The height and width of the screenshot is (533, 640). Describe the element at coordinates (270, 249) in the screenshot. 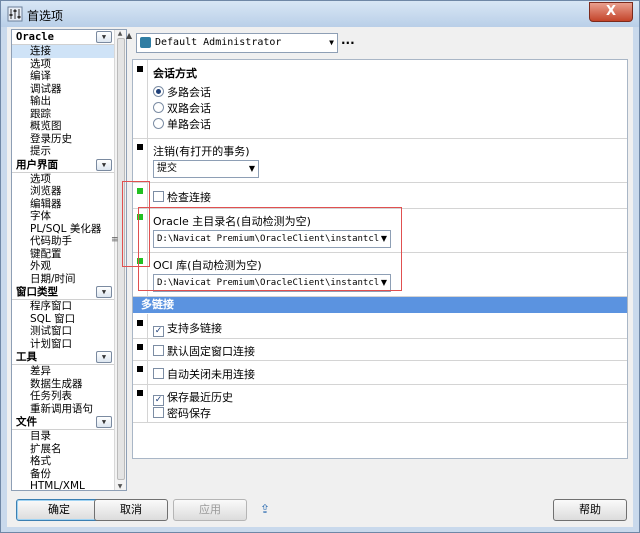

I see `highlight-paths` at that location.